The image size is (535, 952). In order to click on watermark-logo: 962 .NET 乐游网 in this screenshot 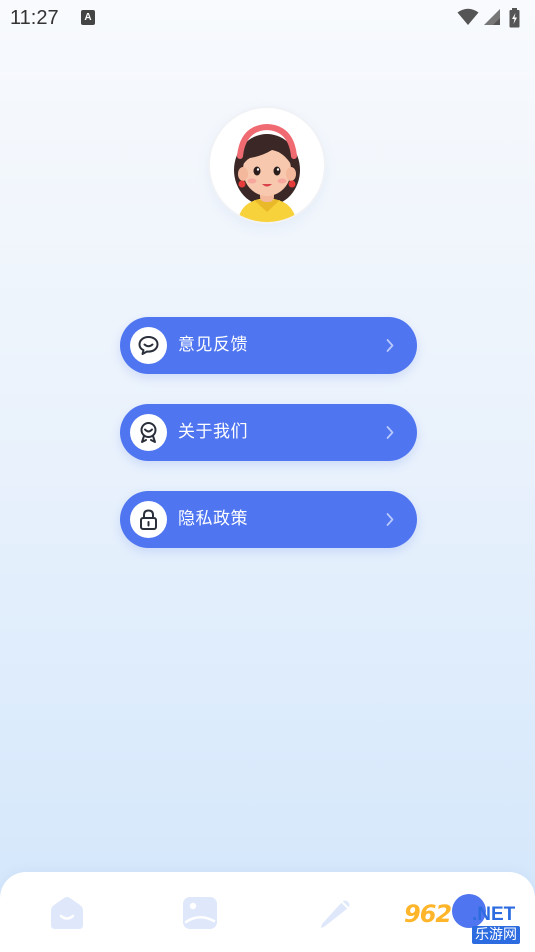, I will do `click(465, 922)`.